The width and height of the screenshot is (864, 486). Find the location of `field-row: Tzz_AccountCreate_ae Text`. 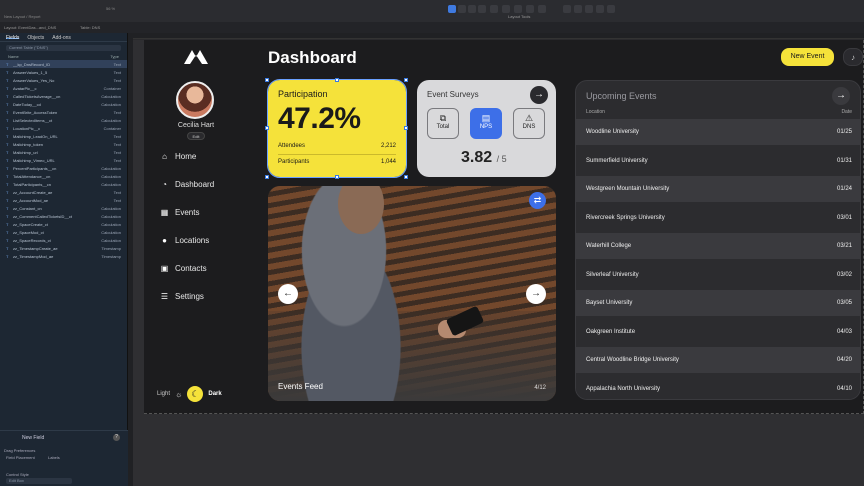

field-row: Tzz_AccountCreate_ae Text is located at coordinates (63, 192).